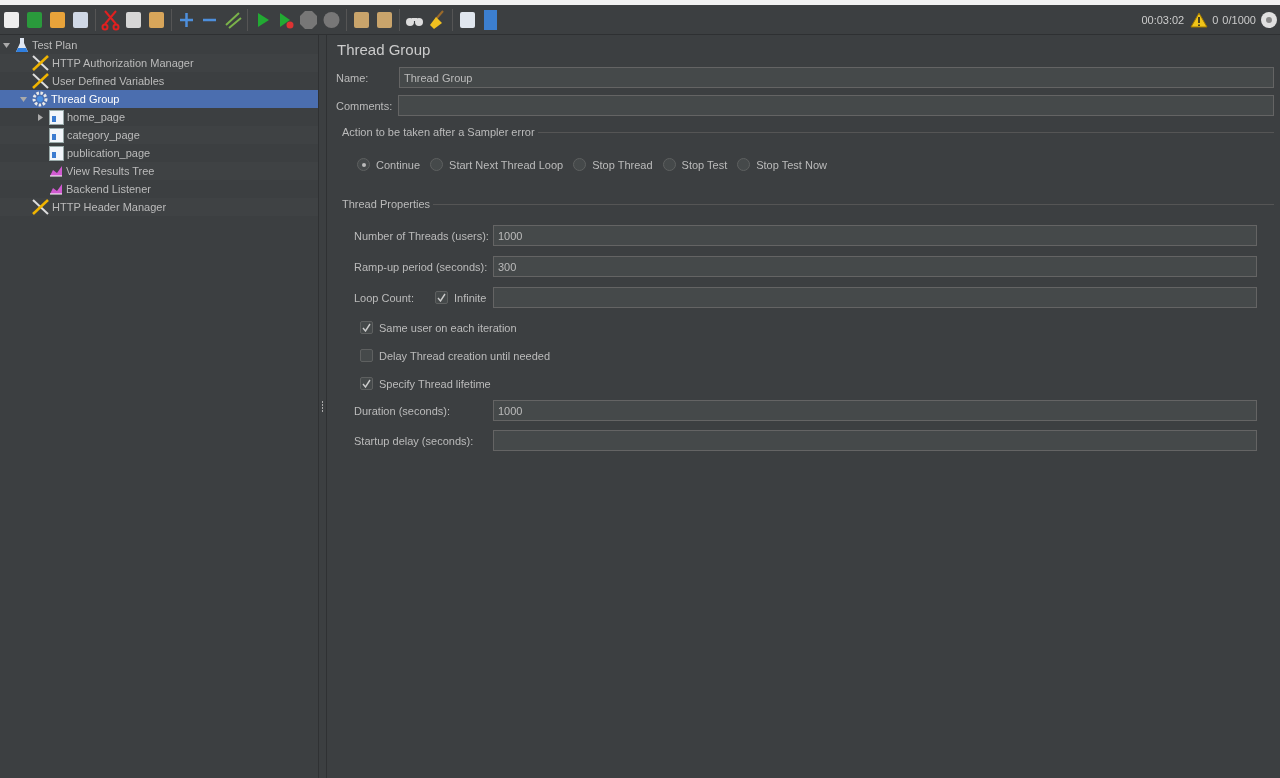 The width and height of the screenshot is (1280, 778). Describe the element at coordinates (455, 355) in the screenshot. I see `option-checkbox: Delay Thread creation until needed` at that location.